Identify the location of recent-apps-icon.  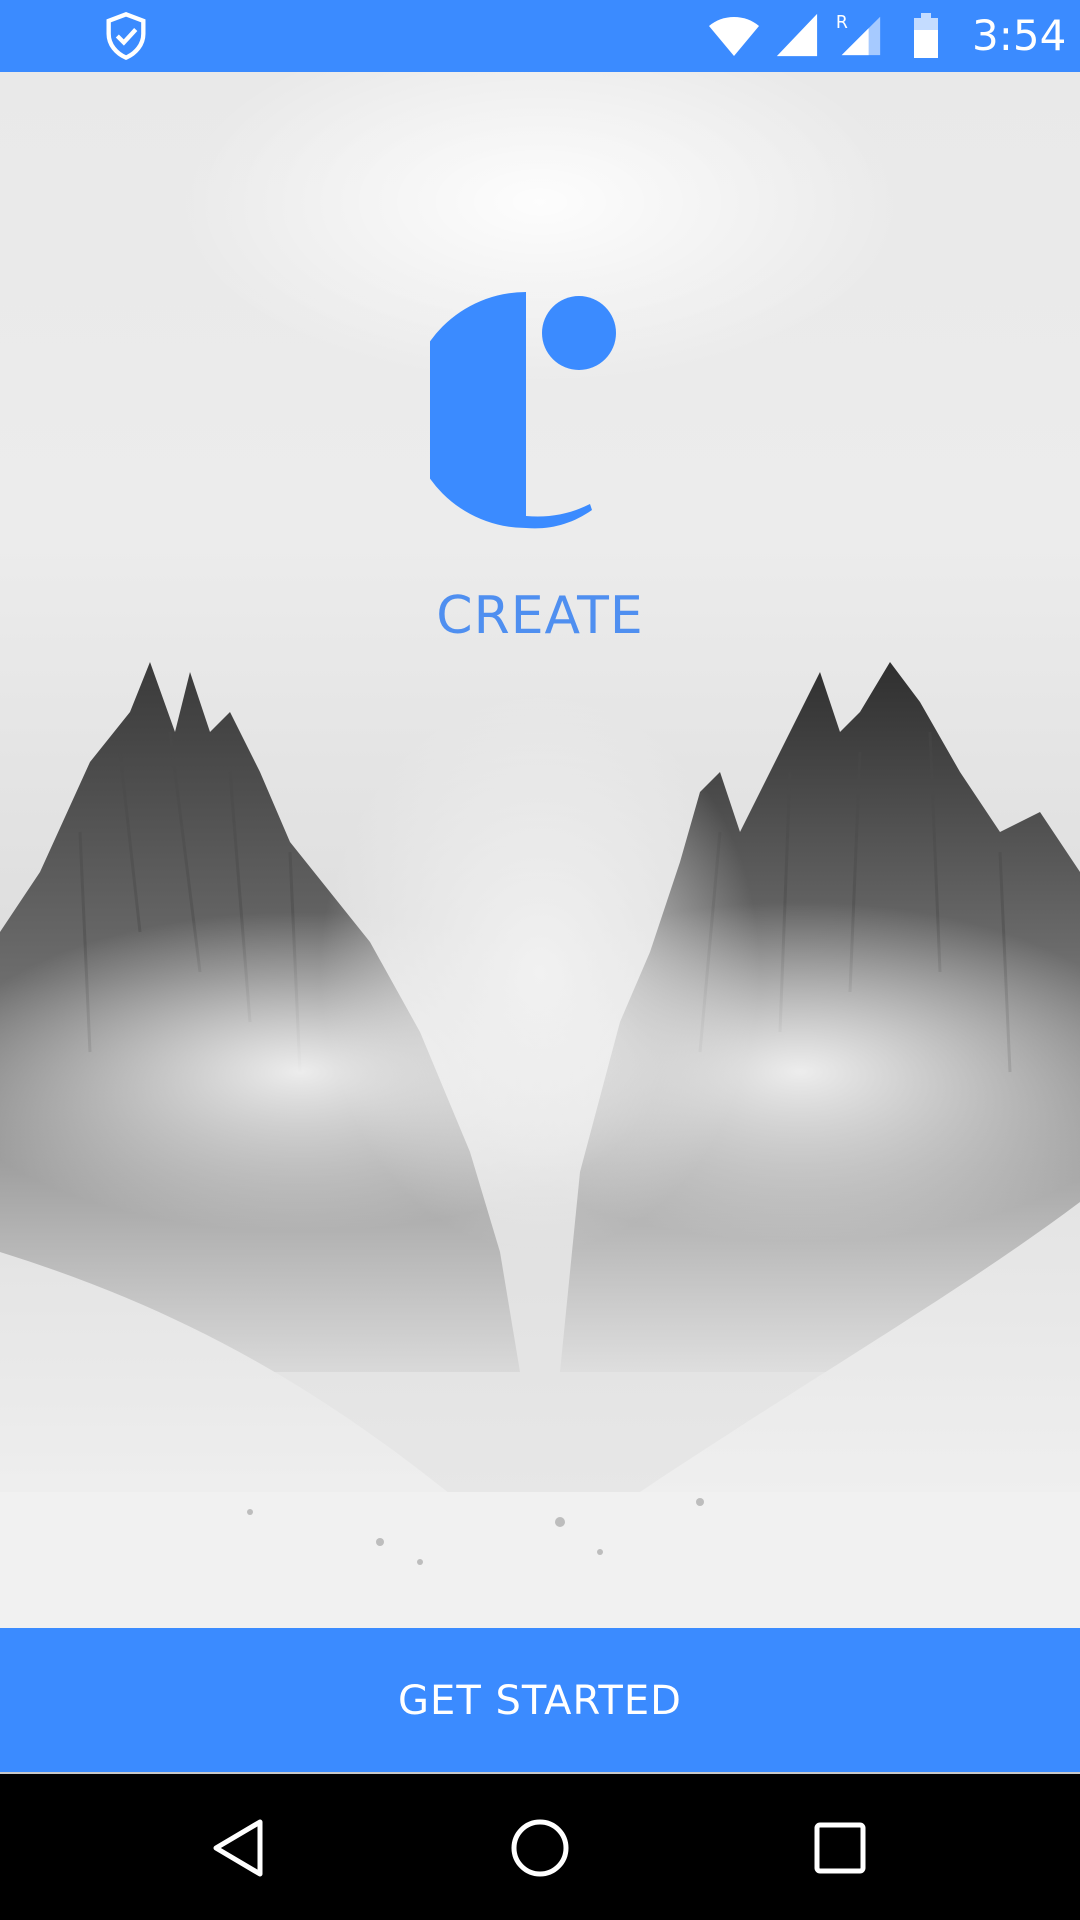
(840, 1848).